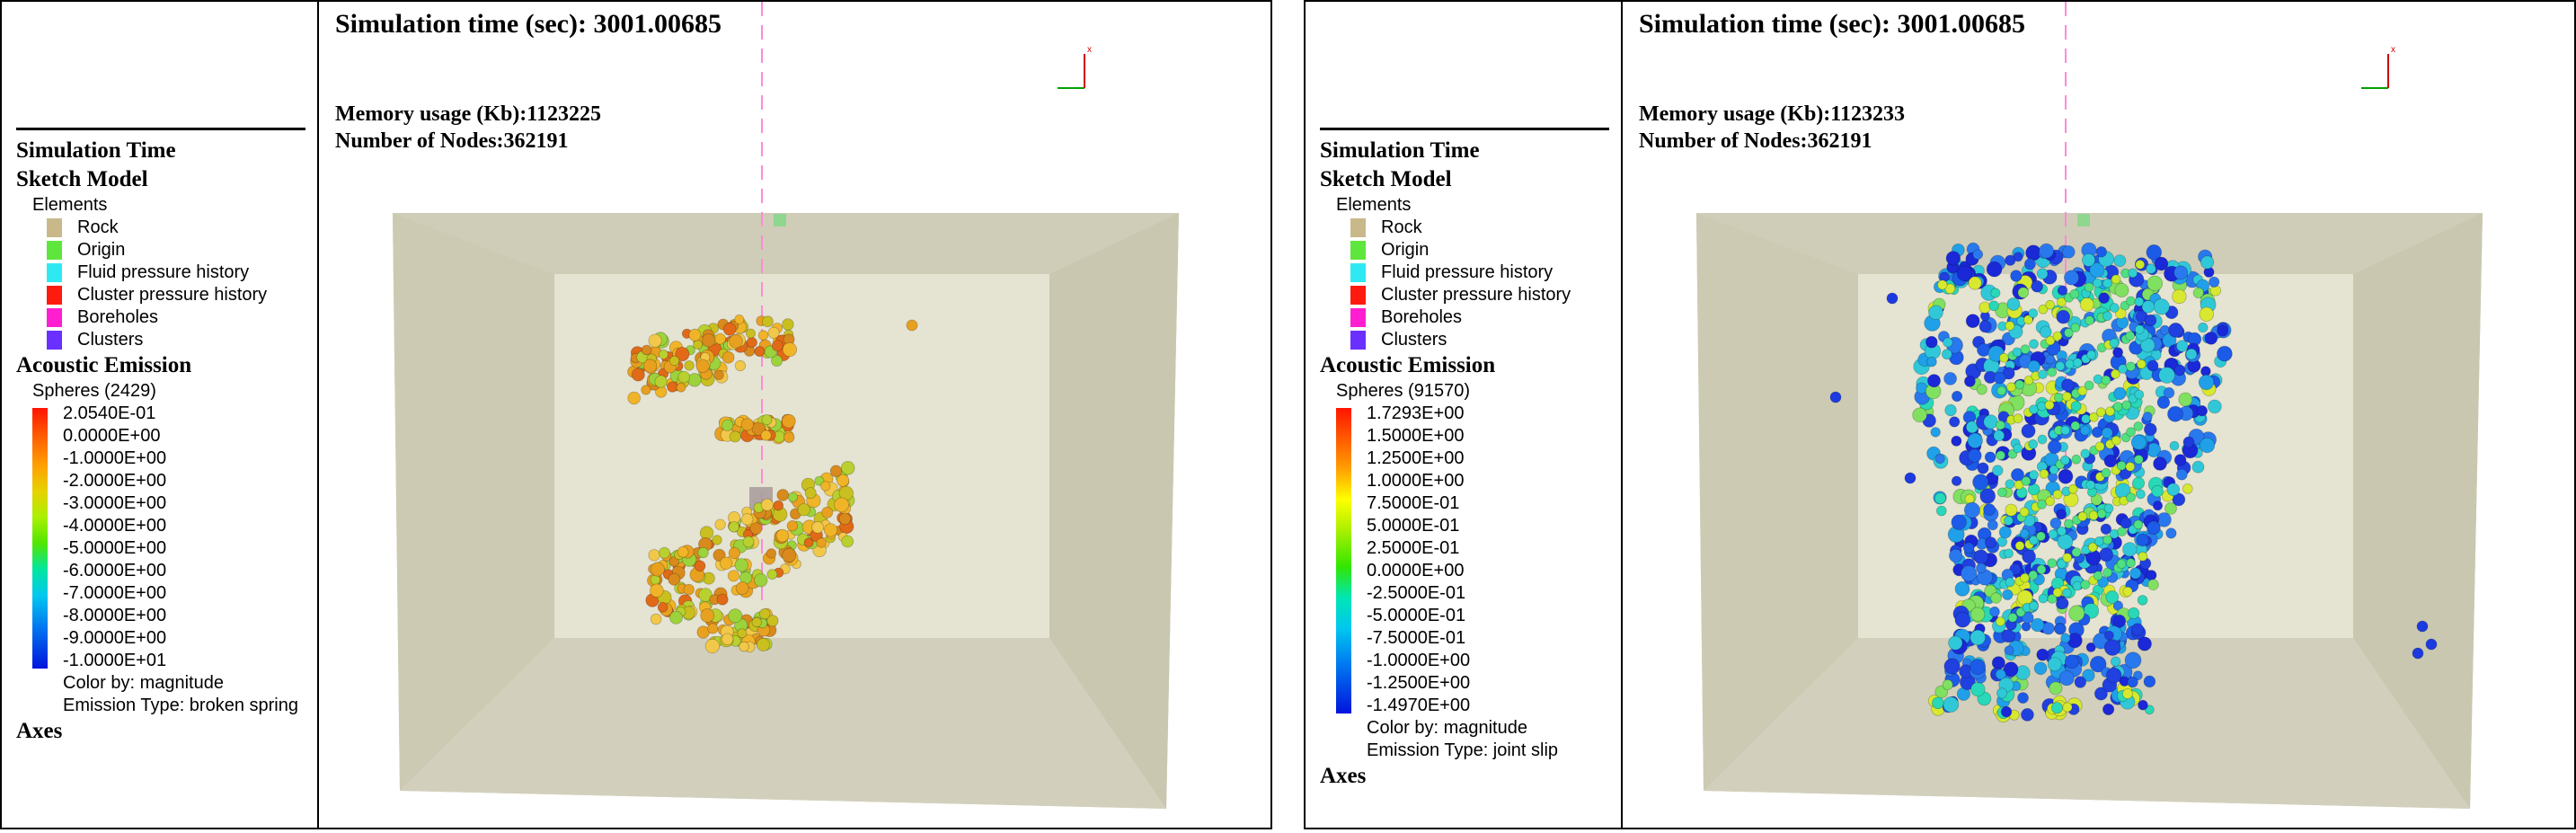 Image resolution: width=2576 pixels, height=833 pixels. I want to click on legend-spheres-count: Spheres (2429), so click(169, 391).